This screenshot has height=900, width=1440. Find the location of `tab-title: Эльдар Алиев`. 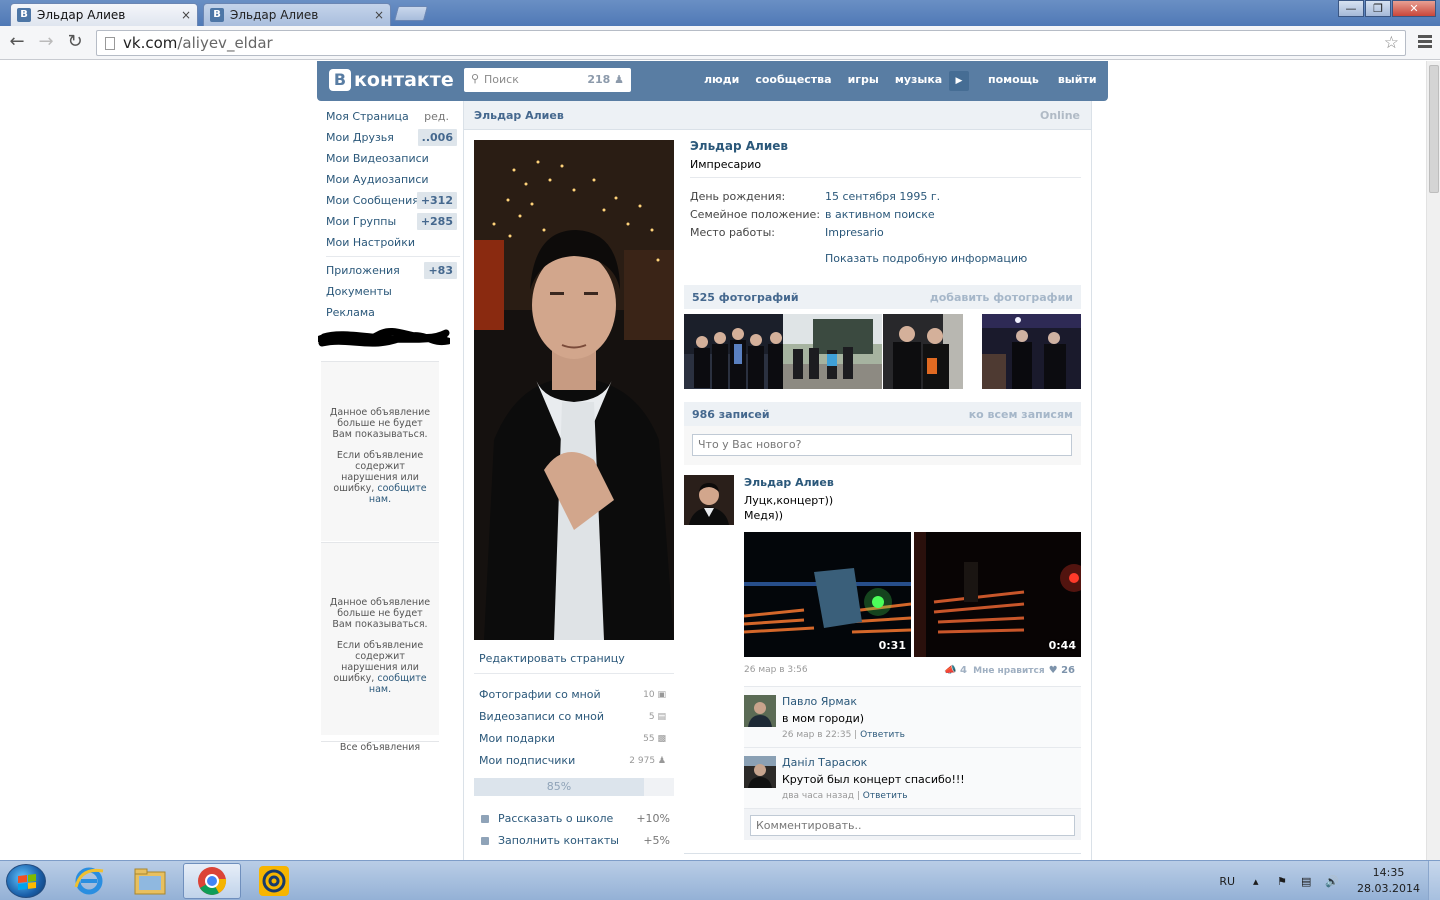

tab-title: Эльдар Алиев is located at coordinates (81, 15).